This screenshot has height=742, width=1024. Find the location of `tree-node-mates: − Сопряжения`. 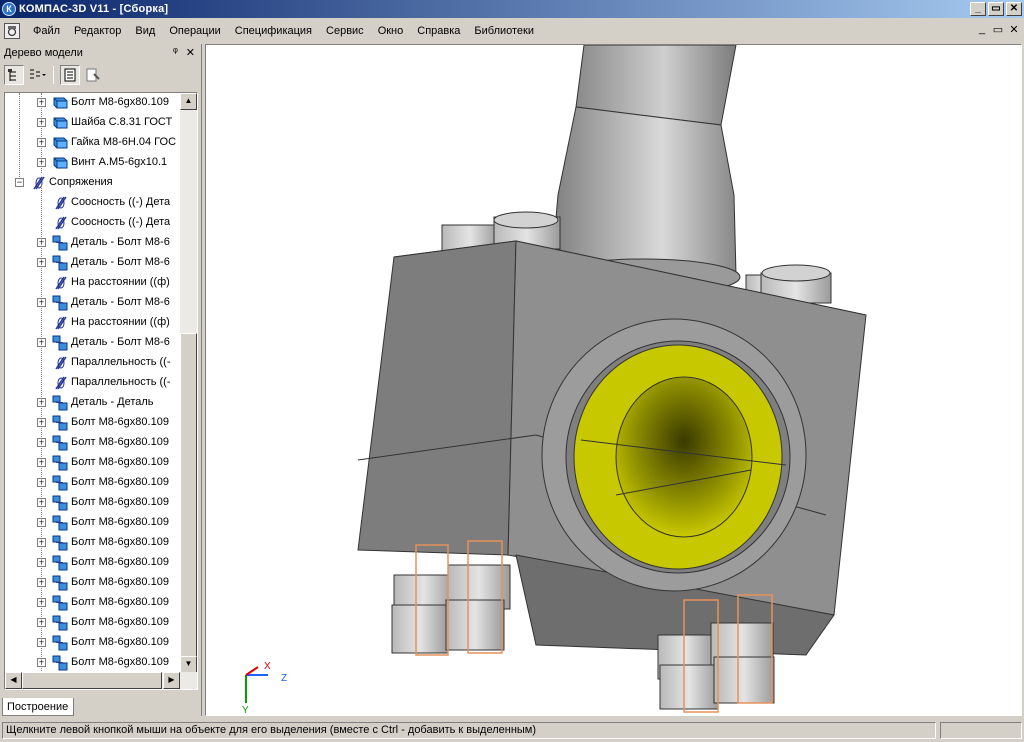

tree-node-mates: − Сопряжения is located at coordinates (93, 183).